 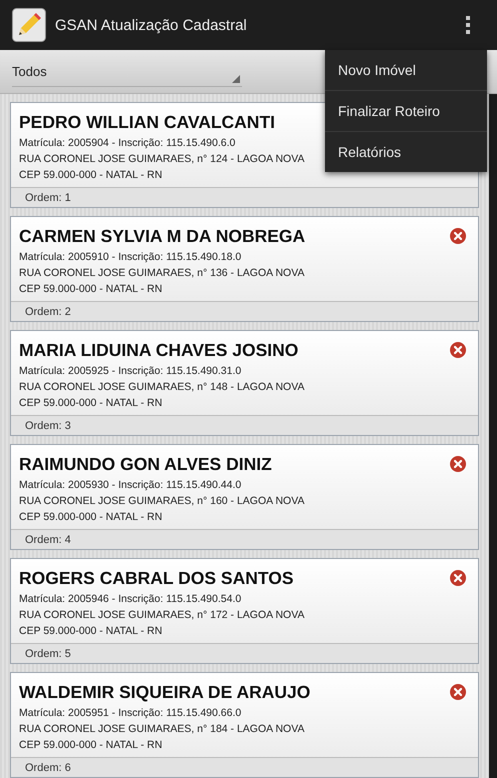 I want to click on owner-name: RAIMUNDO GON ALVES DINIZ, so click(x=145, y=464).